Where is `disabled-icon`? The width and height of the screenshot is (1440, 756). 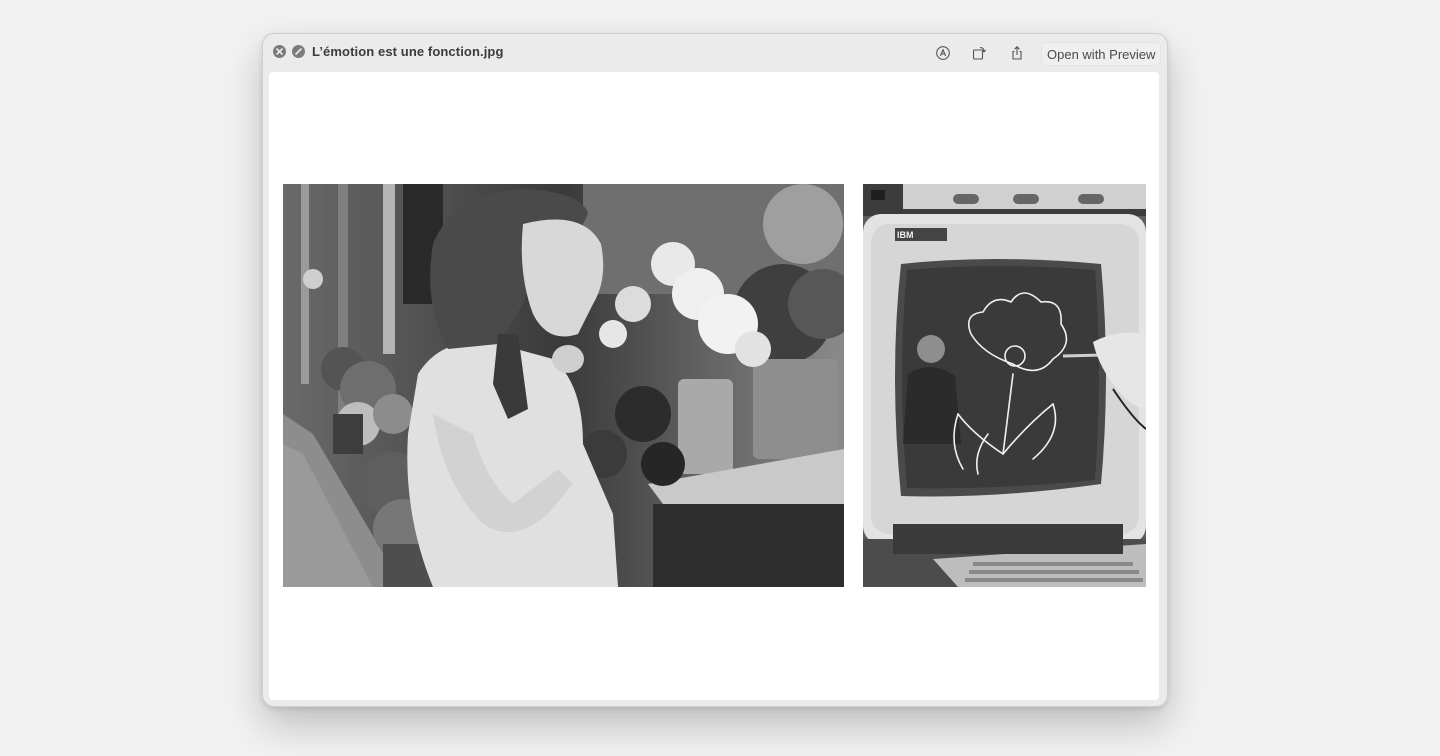 disabled-icon is located at coordinates (298, 51).